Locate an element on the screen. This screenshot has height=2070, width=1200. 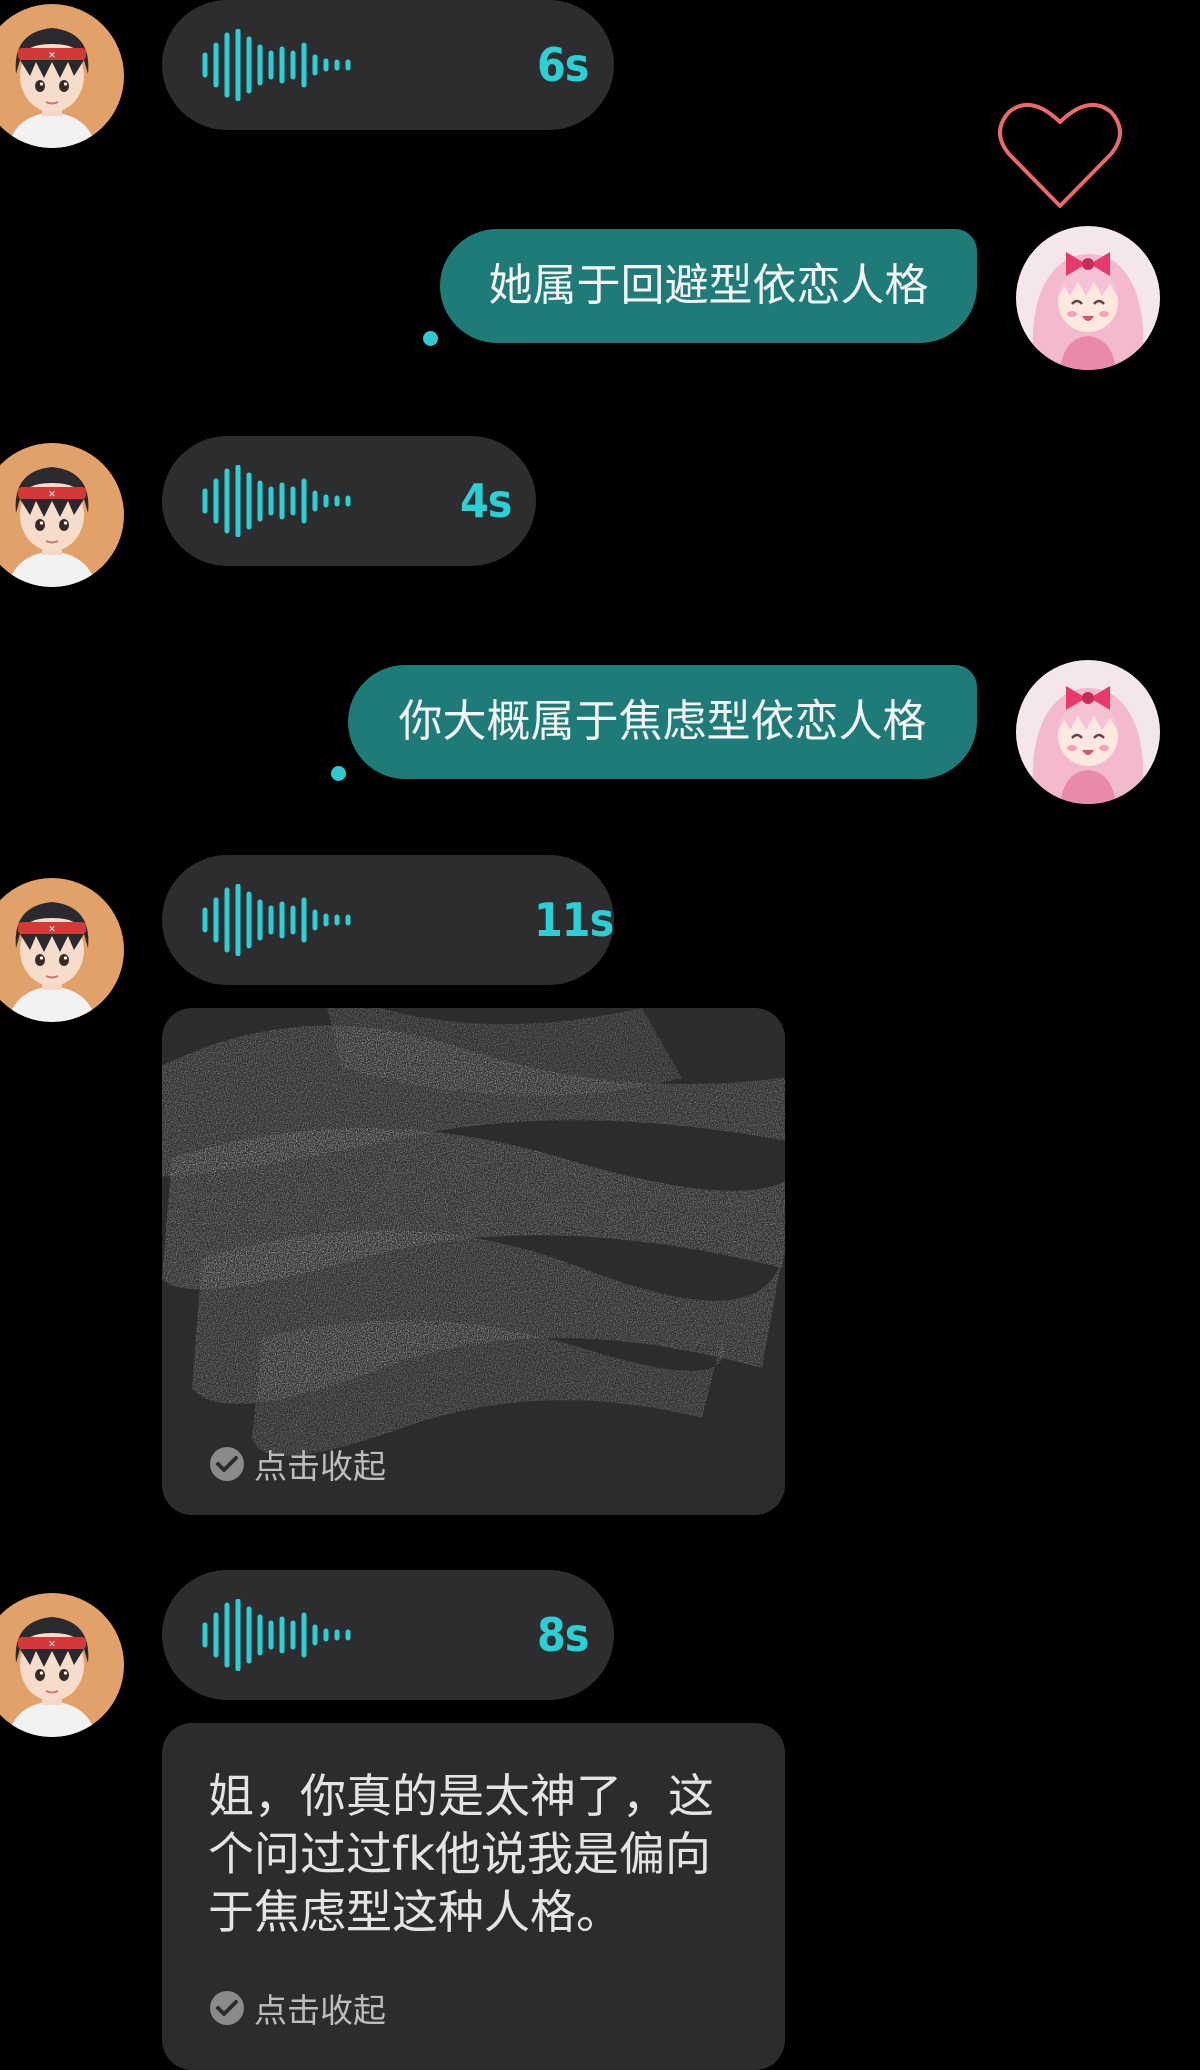
voice-message-bubble: 11s is located at coordinates (388, 920).